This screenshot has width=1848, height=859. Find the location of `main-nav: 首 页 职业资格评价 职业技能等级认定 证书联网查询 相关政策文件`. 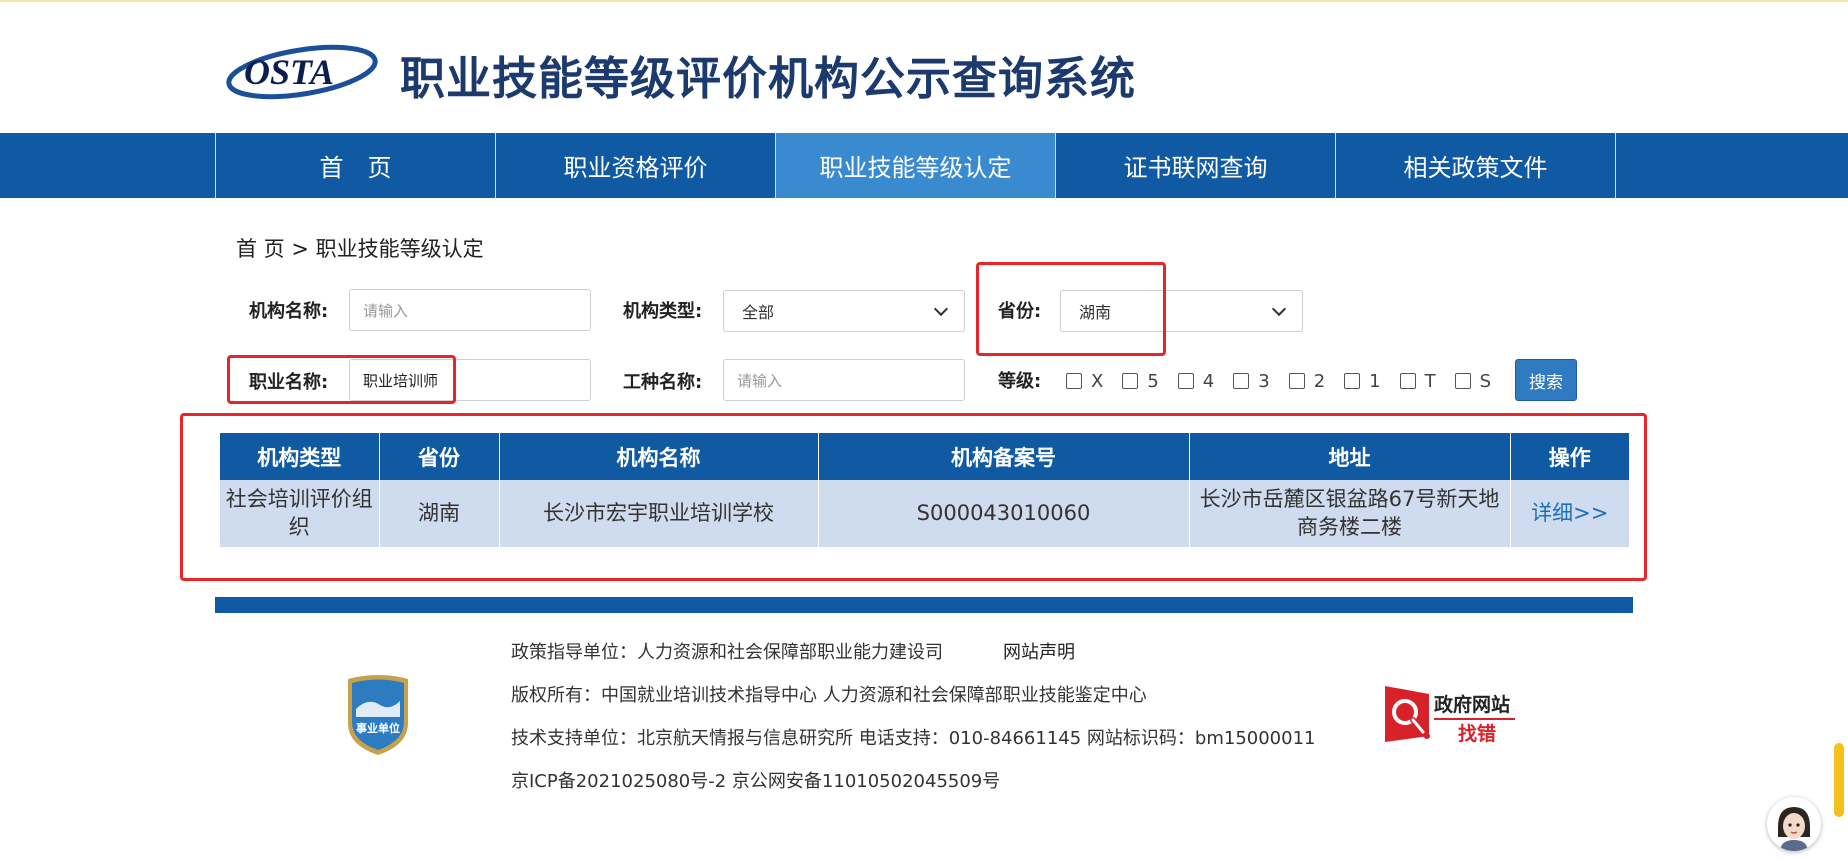

main-nav: 首 页 职业资格评价 职业技能等级认定 证书联网查询 相关政策文件 is located at coordinates (924, 165).